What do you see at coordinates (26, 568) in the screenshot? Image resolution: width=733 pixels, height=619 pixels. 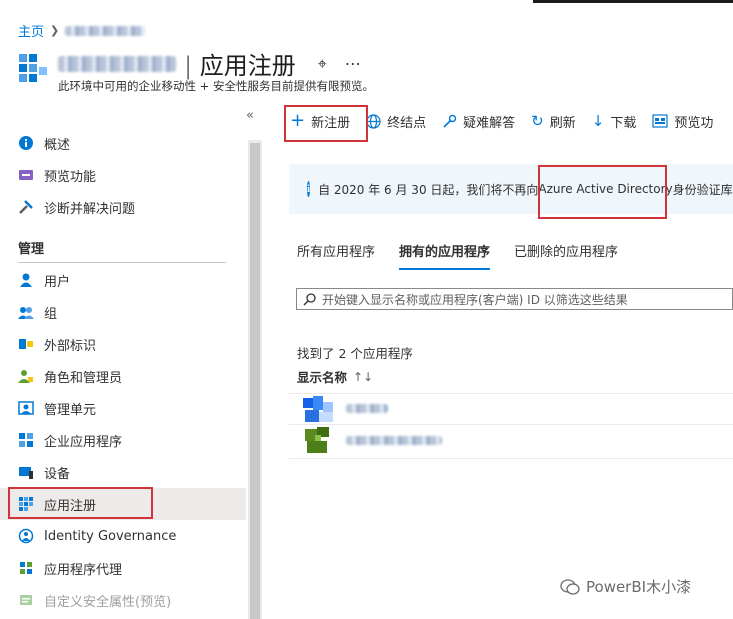 I see `app-proxy-icon` at bounding box center [26, 568].